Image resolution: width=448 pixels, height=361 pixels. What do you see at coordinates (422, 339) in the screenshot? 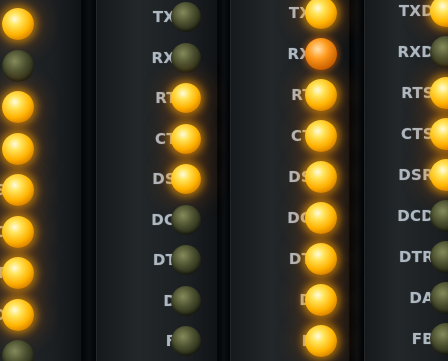
I see `signal-label: FB` at bounding box center [422, 339].